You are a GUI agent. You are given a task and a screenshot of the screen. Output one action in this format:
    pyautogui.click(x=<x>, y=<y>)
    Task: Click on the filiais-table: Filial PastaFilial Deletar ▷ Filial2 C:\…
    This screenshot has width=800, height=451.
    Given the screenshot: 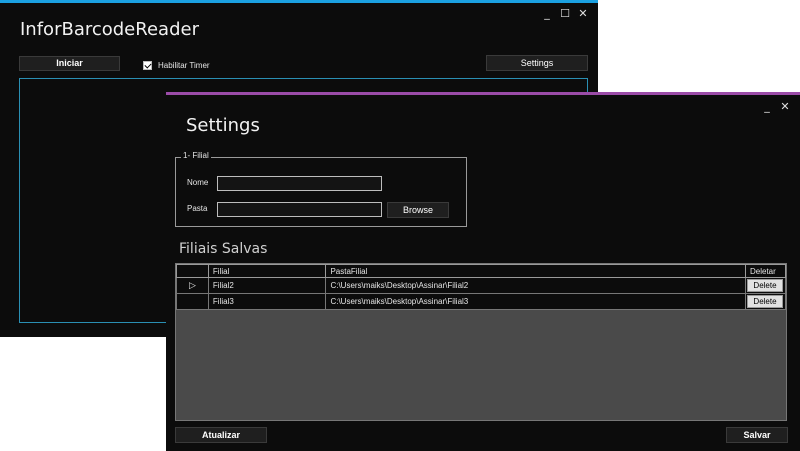 What is the action you would take?
    pyautogui.click(x=481, y=287)
    